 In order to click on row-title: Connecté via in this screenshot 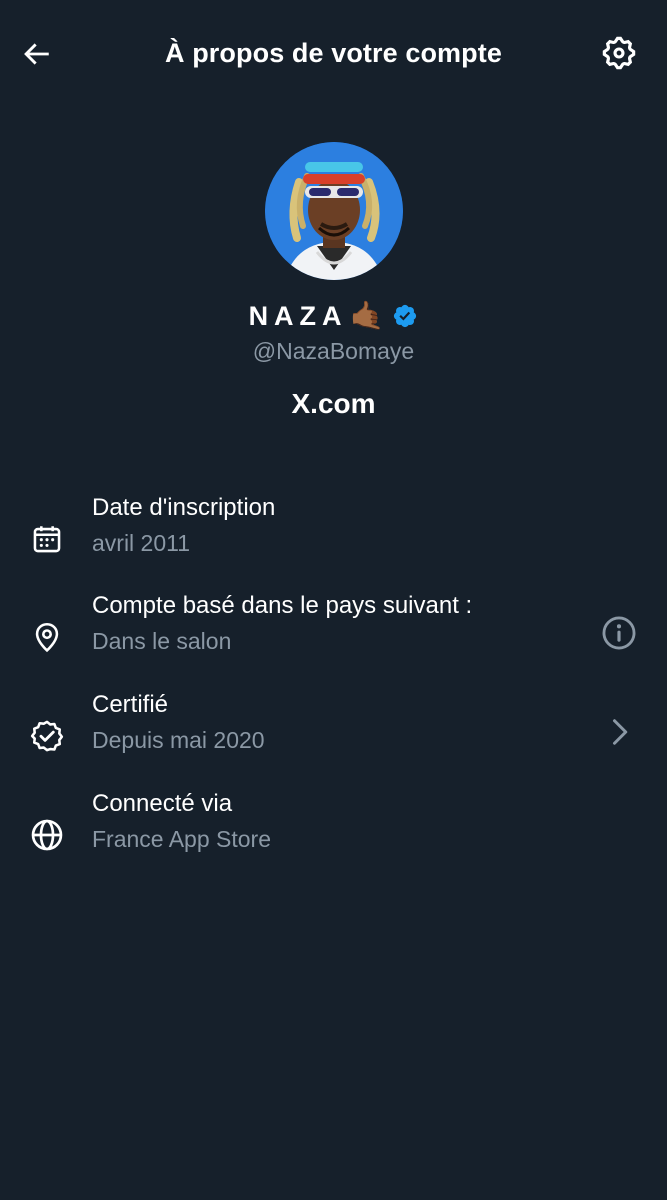, I will do `click(162, 803)`.